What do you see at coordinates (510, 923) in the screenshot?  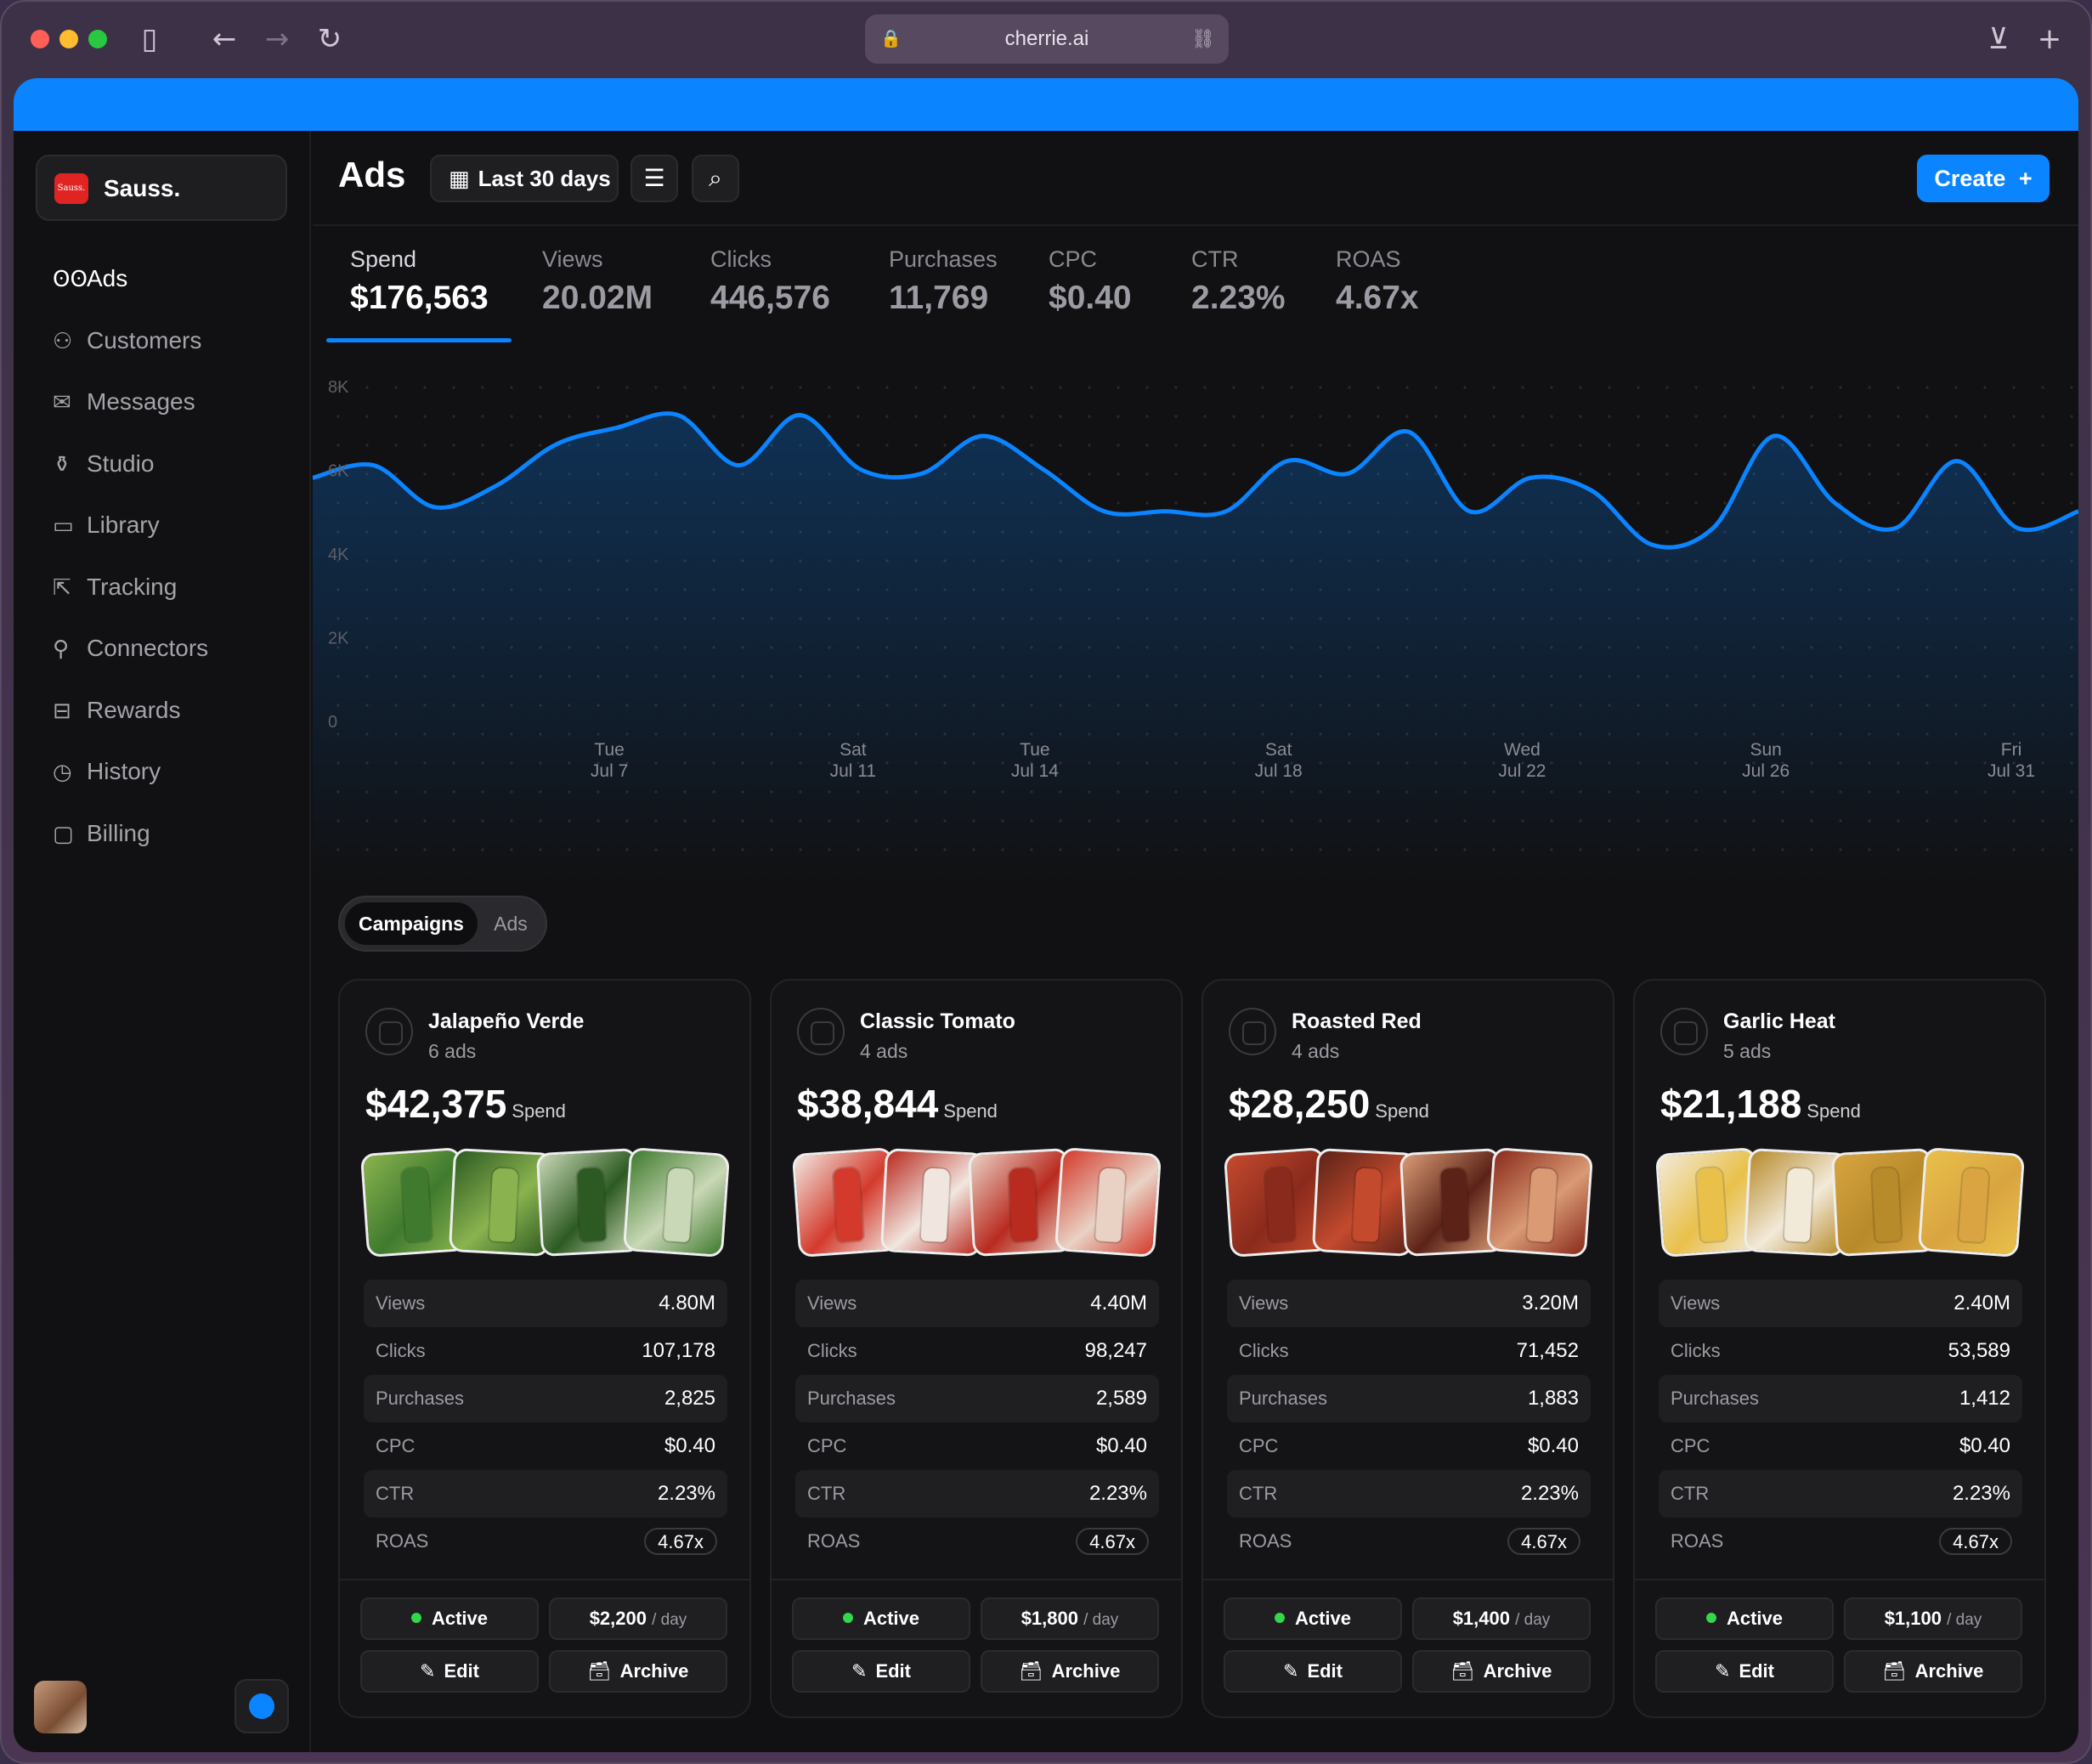 I see `tab-ads: Ads` at bounding box center [510, 923].